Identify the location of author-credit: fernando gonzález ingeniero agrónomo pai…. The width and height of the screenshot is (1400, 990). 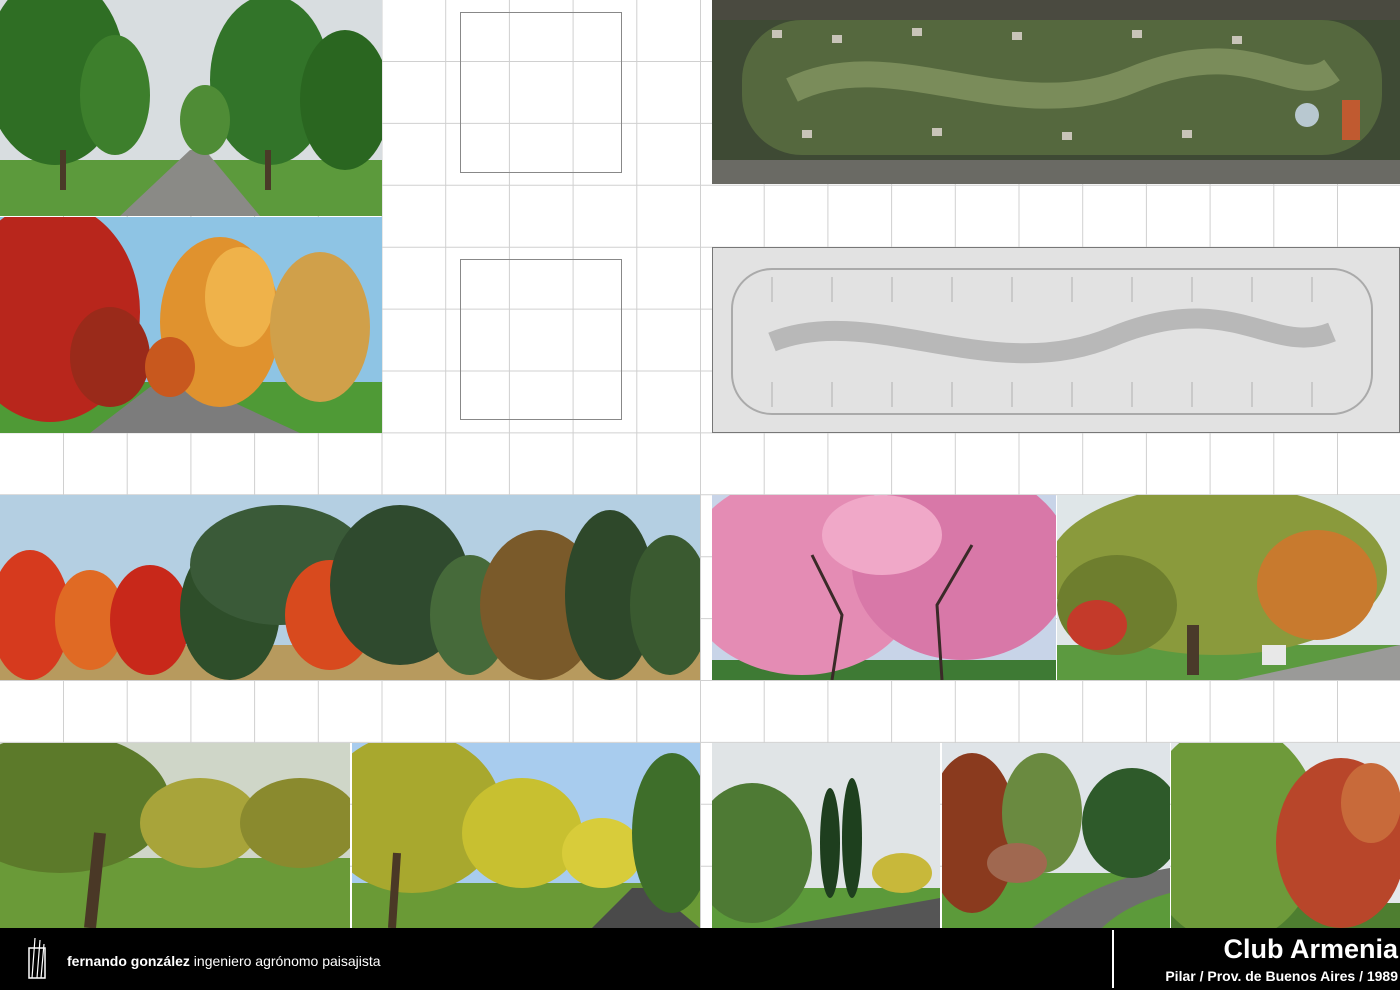
(224, 961).